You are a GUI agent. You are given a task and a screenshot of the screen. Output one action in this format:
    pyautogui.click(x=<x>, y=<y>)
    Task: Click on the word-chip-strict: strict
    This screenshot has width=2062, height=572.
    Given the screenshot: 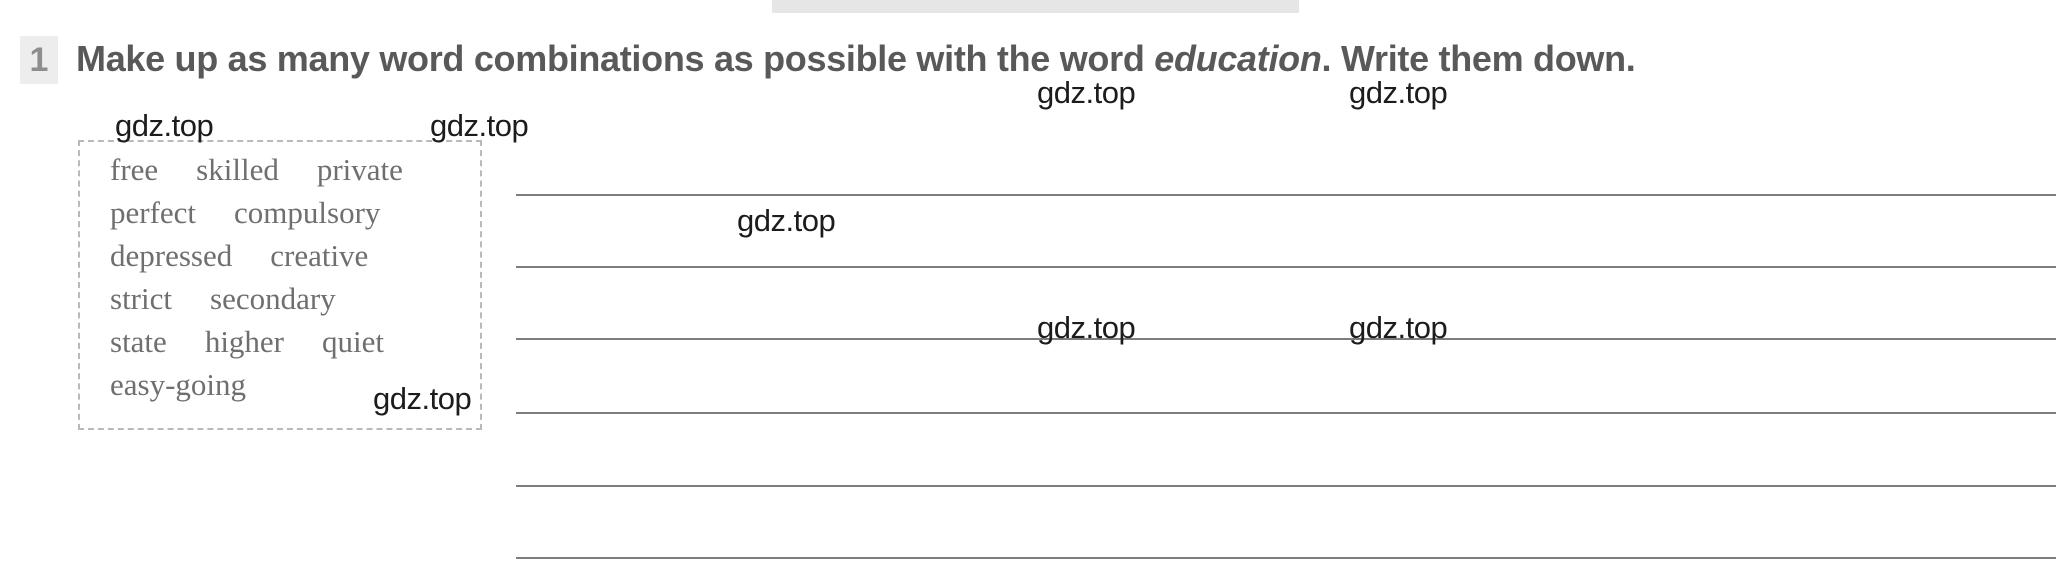 What is the action you would take?
    pyautogui.click(x=141, y=298)
    